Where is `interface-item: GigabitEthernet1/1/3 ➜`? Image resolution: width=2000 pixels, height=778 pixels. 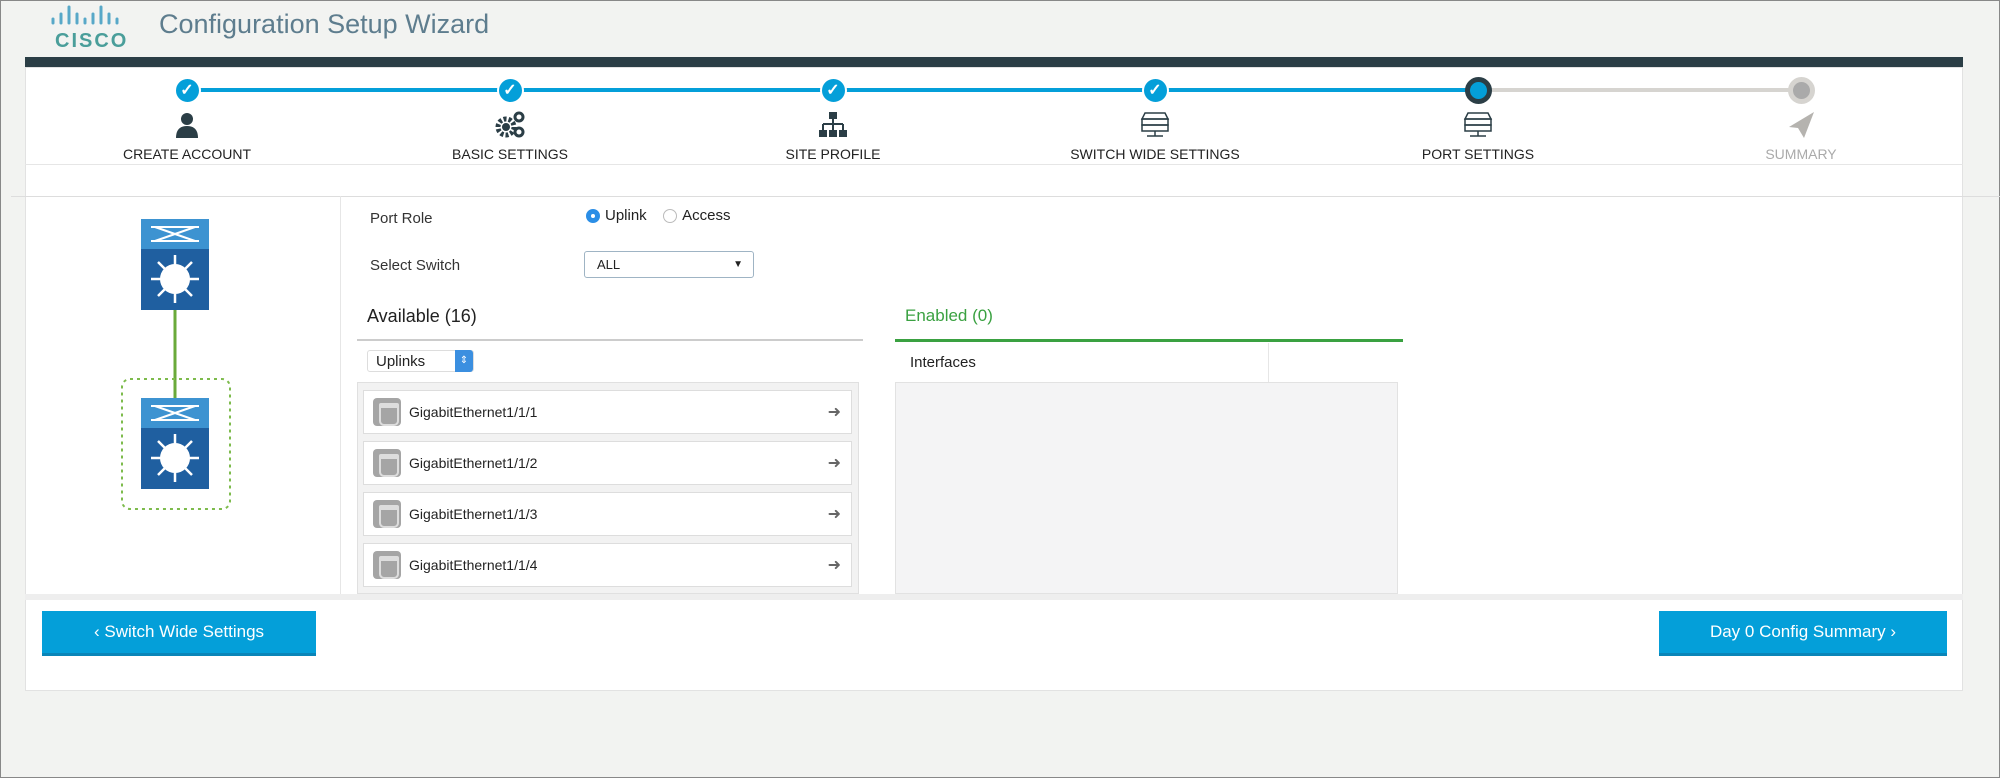
interface-item: GigabitEthernet1/1/3 ➜ is located at coordinates (607, 514).